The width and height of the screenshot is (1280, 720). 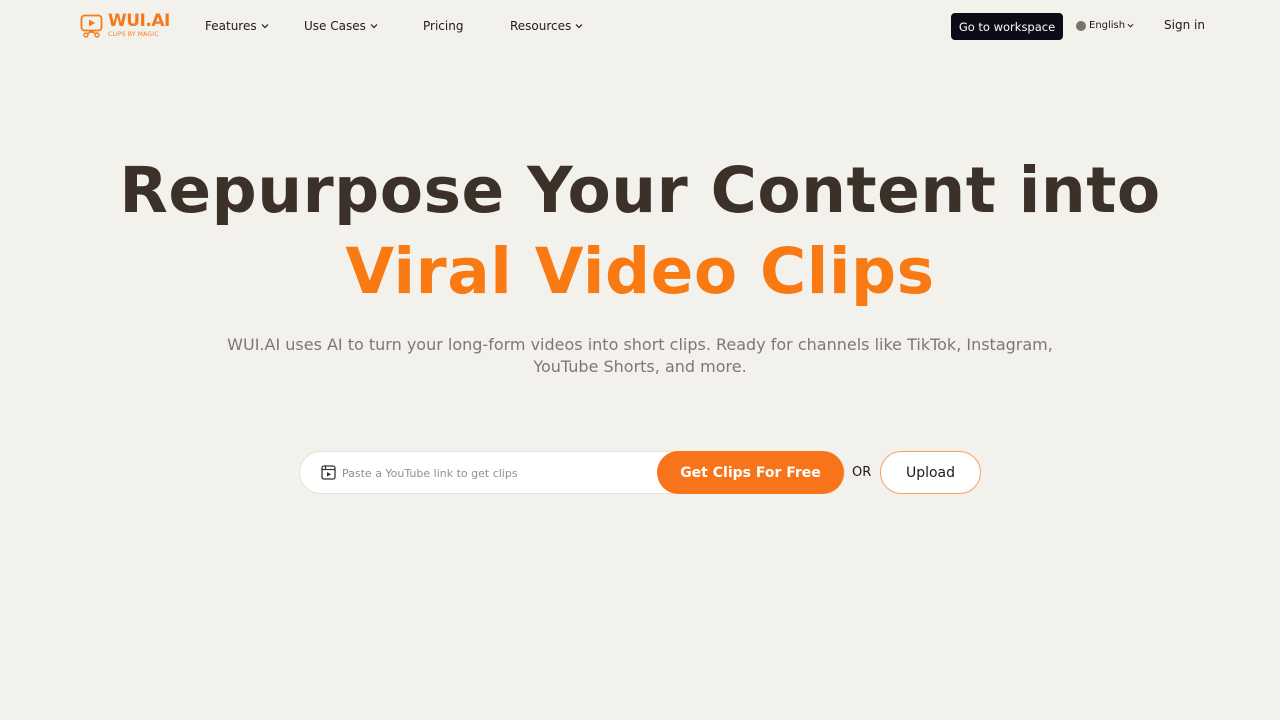 What do you see at coordinates (640, 190) in the screenshot?
I see `hero-title-line1: Repurpose Your Content into` at bounding box center [640, 190].